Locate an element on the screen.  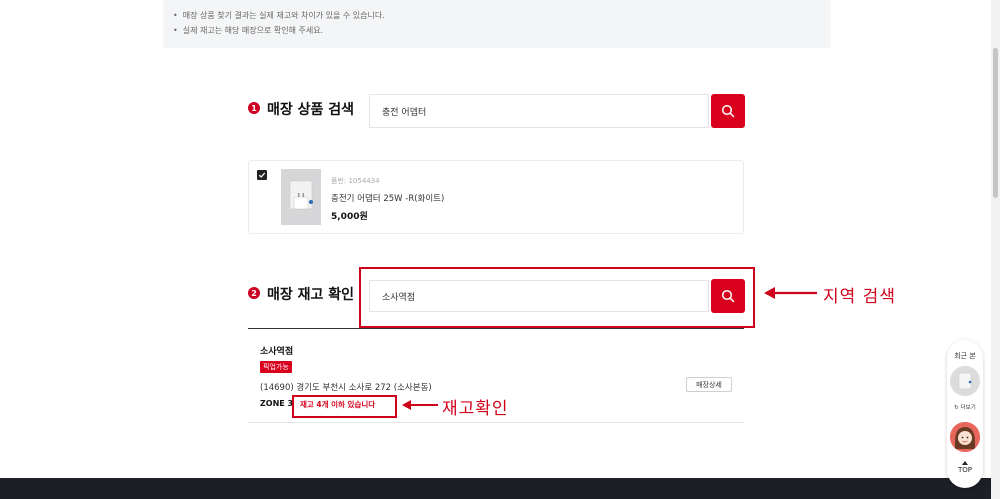
store-search-input is located at coordinates (539, 296).